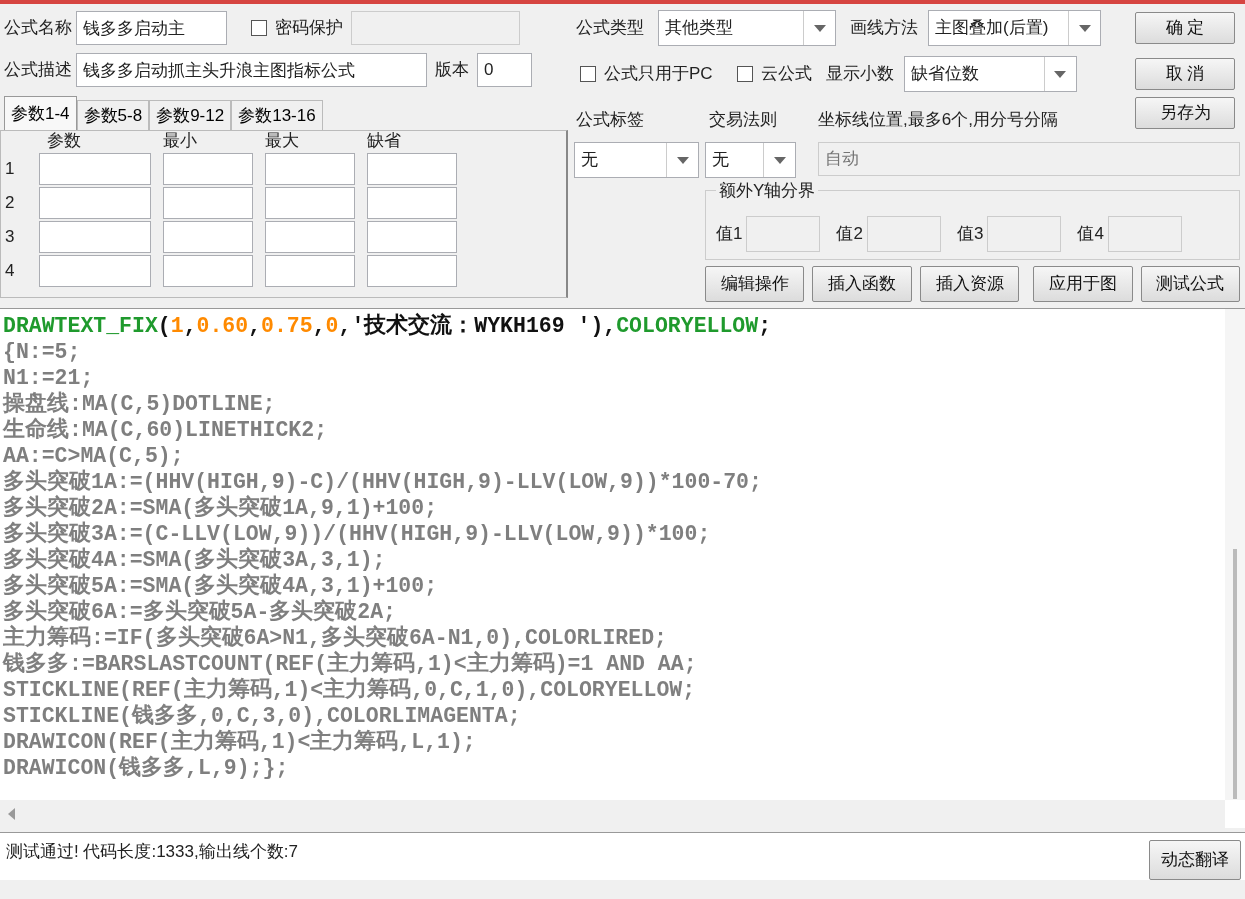  I want to click on field-label: 公式名称, so click(38, 28).